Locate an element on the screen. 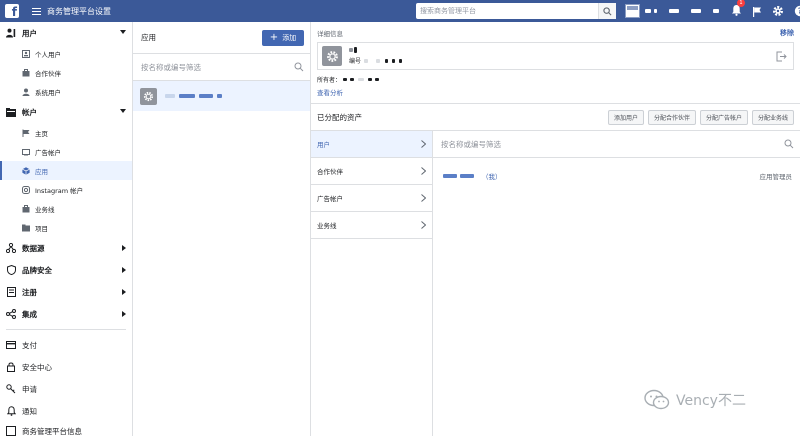  add-app-label: 添加 is located at coordinates (289, 38).